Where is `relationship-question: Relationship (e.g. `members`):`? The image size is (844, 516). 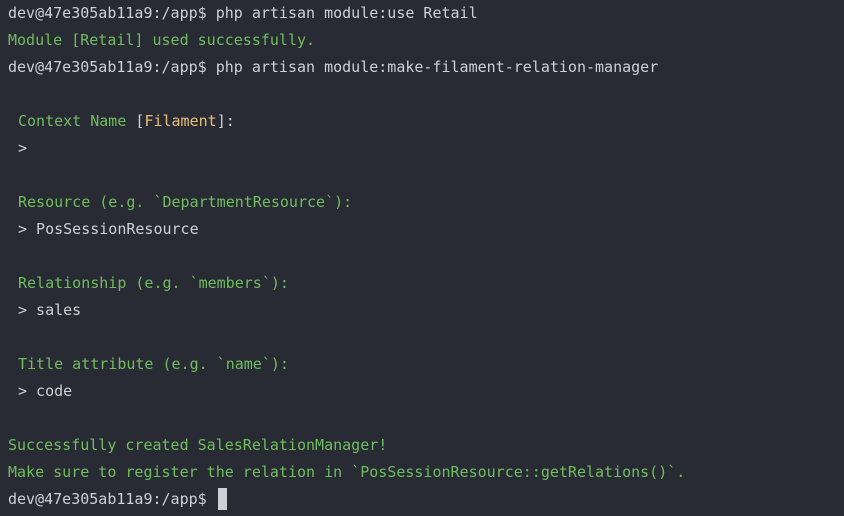
relationship-question: Relationship (e.g. `members`): is located at coordinates (153, 283).